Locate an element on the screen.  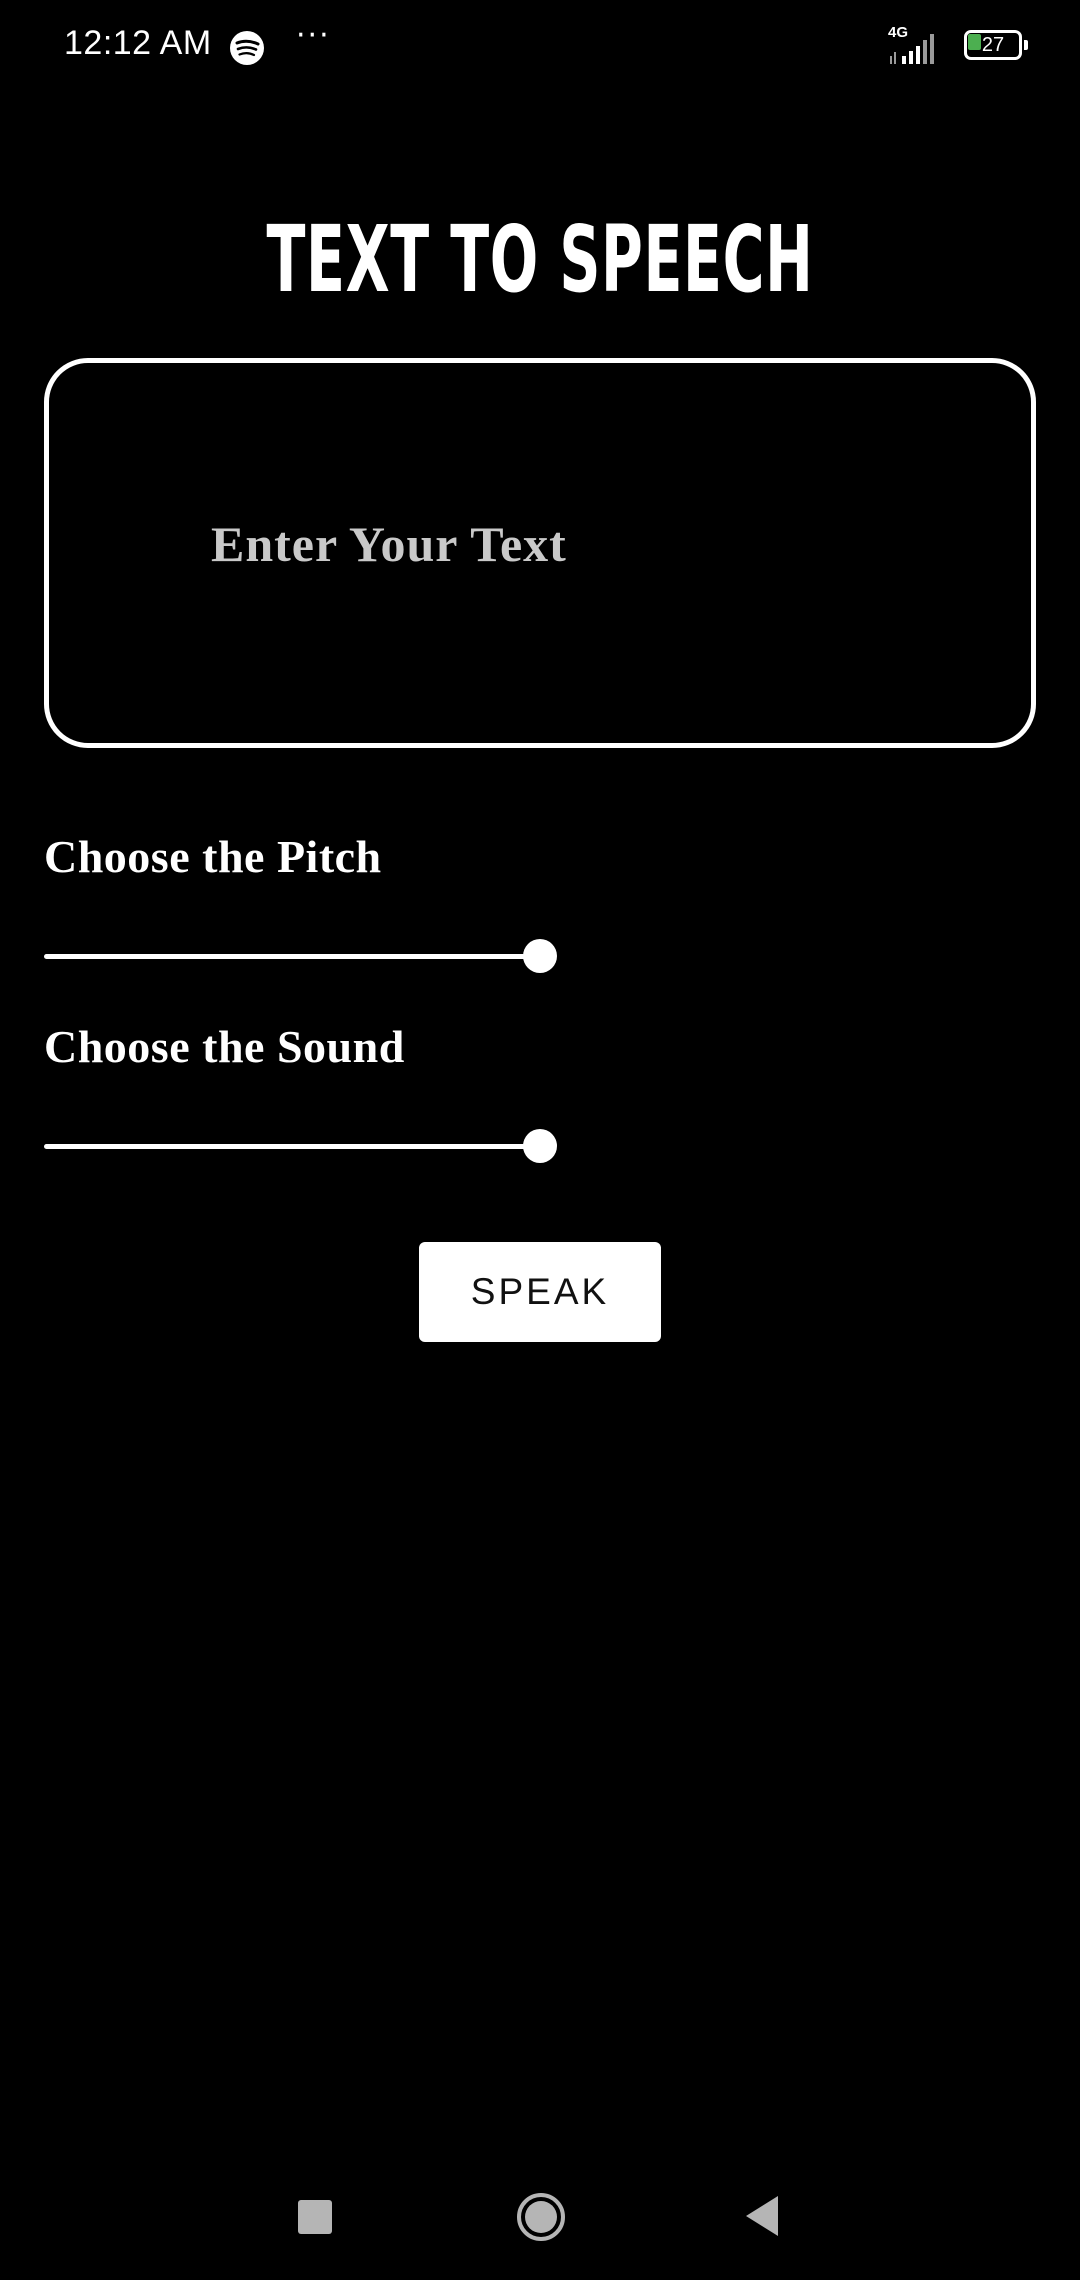
home-icon is located at coordinates (541, 2217).